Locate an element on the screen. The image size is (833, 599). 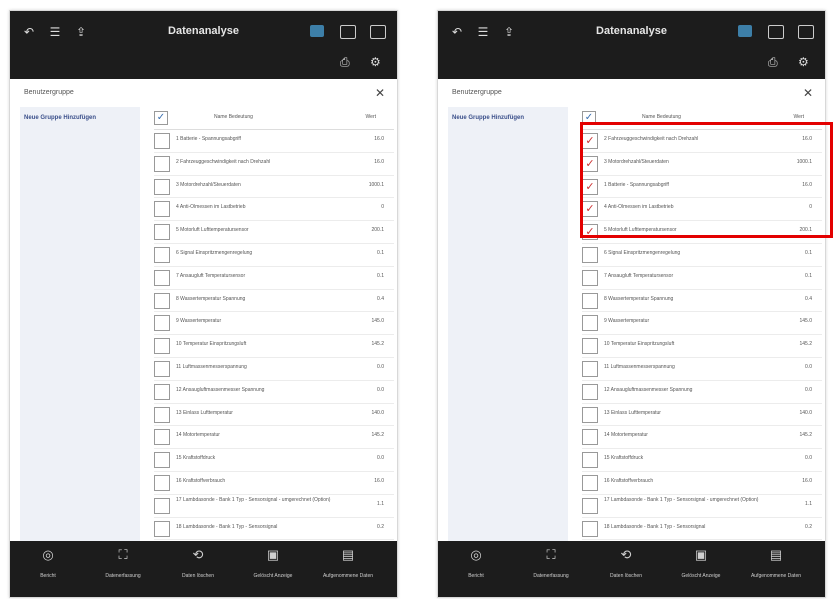
column-value-header: Wert is located at coordinates (798, 117).